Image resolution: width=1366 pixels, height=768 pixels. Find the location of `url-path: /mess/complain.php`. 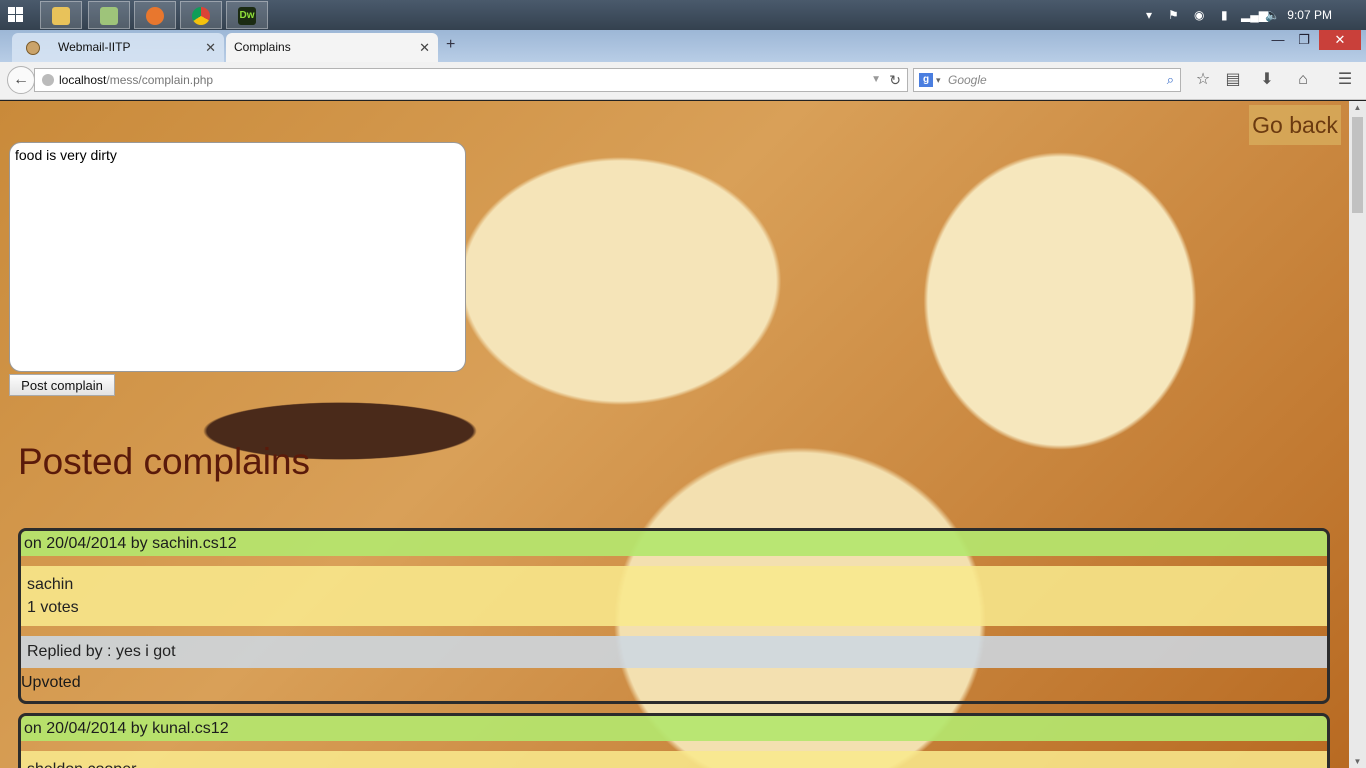

url-path: /mess/complain.php is located at coordinates (160, 80).